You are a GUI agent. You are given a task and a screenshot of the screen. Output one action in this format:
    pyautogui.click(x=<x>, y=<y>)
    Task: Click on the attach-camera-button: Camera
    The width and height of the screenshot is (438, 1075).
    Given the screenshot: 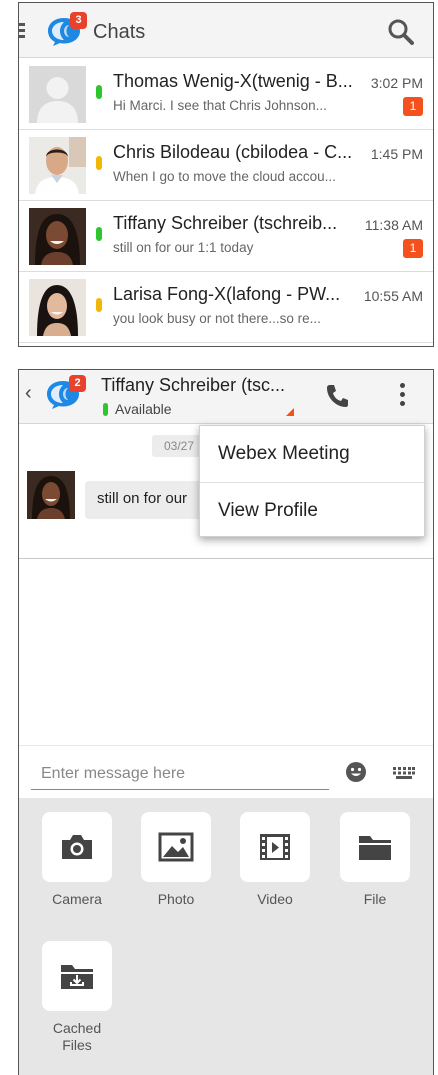 What is the action you would take?
    pyautogui.click(x=77, y=860)
    